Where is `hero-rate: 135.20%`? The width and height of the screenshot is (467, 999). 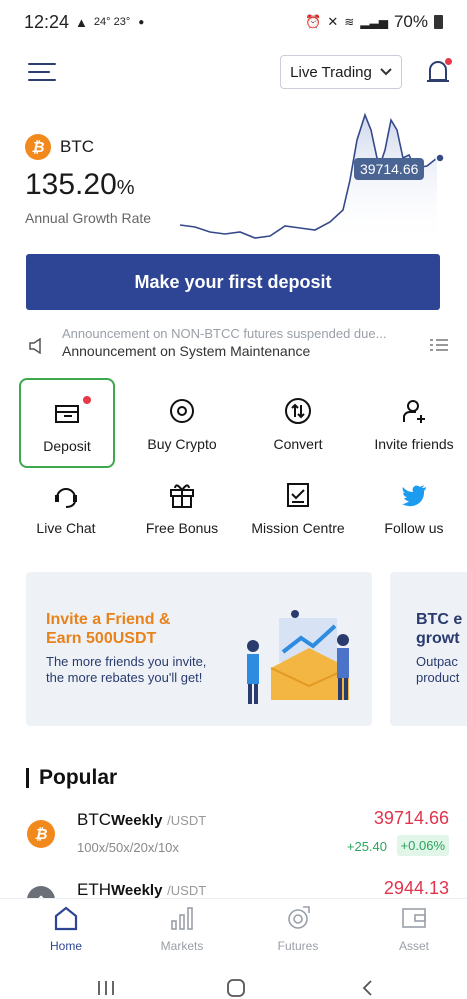
hero-rate: 135.20% is located at coordinates (80, 185).